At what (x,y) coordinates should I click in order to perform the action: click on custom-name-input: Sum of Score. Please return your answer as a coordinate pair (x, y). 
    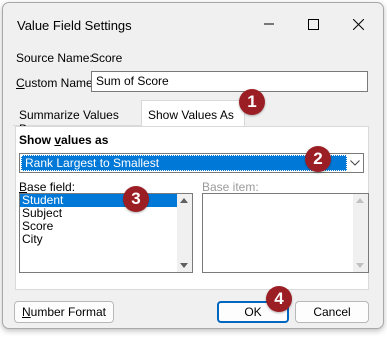
    Looking at the image, I should click on (229, 81).